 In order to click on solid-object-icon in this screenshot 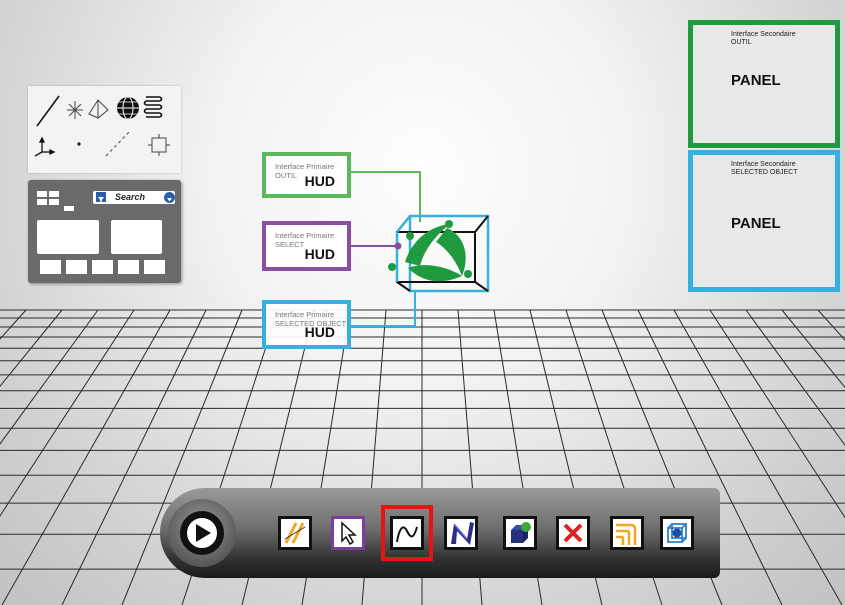, I will do `click(521, 532)`.